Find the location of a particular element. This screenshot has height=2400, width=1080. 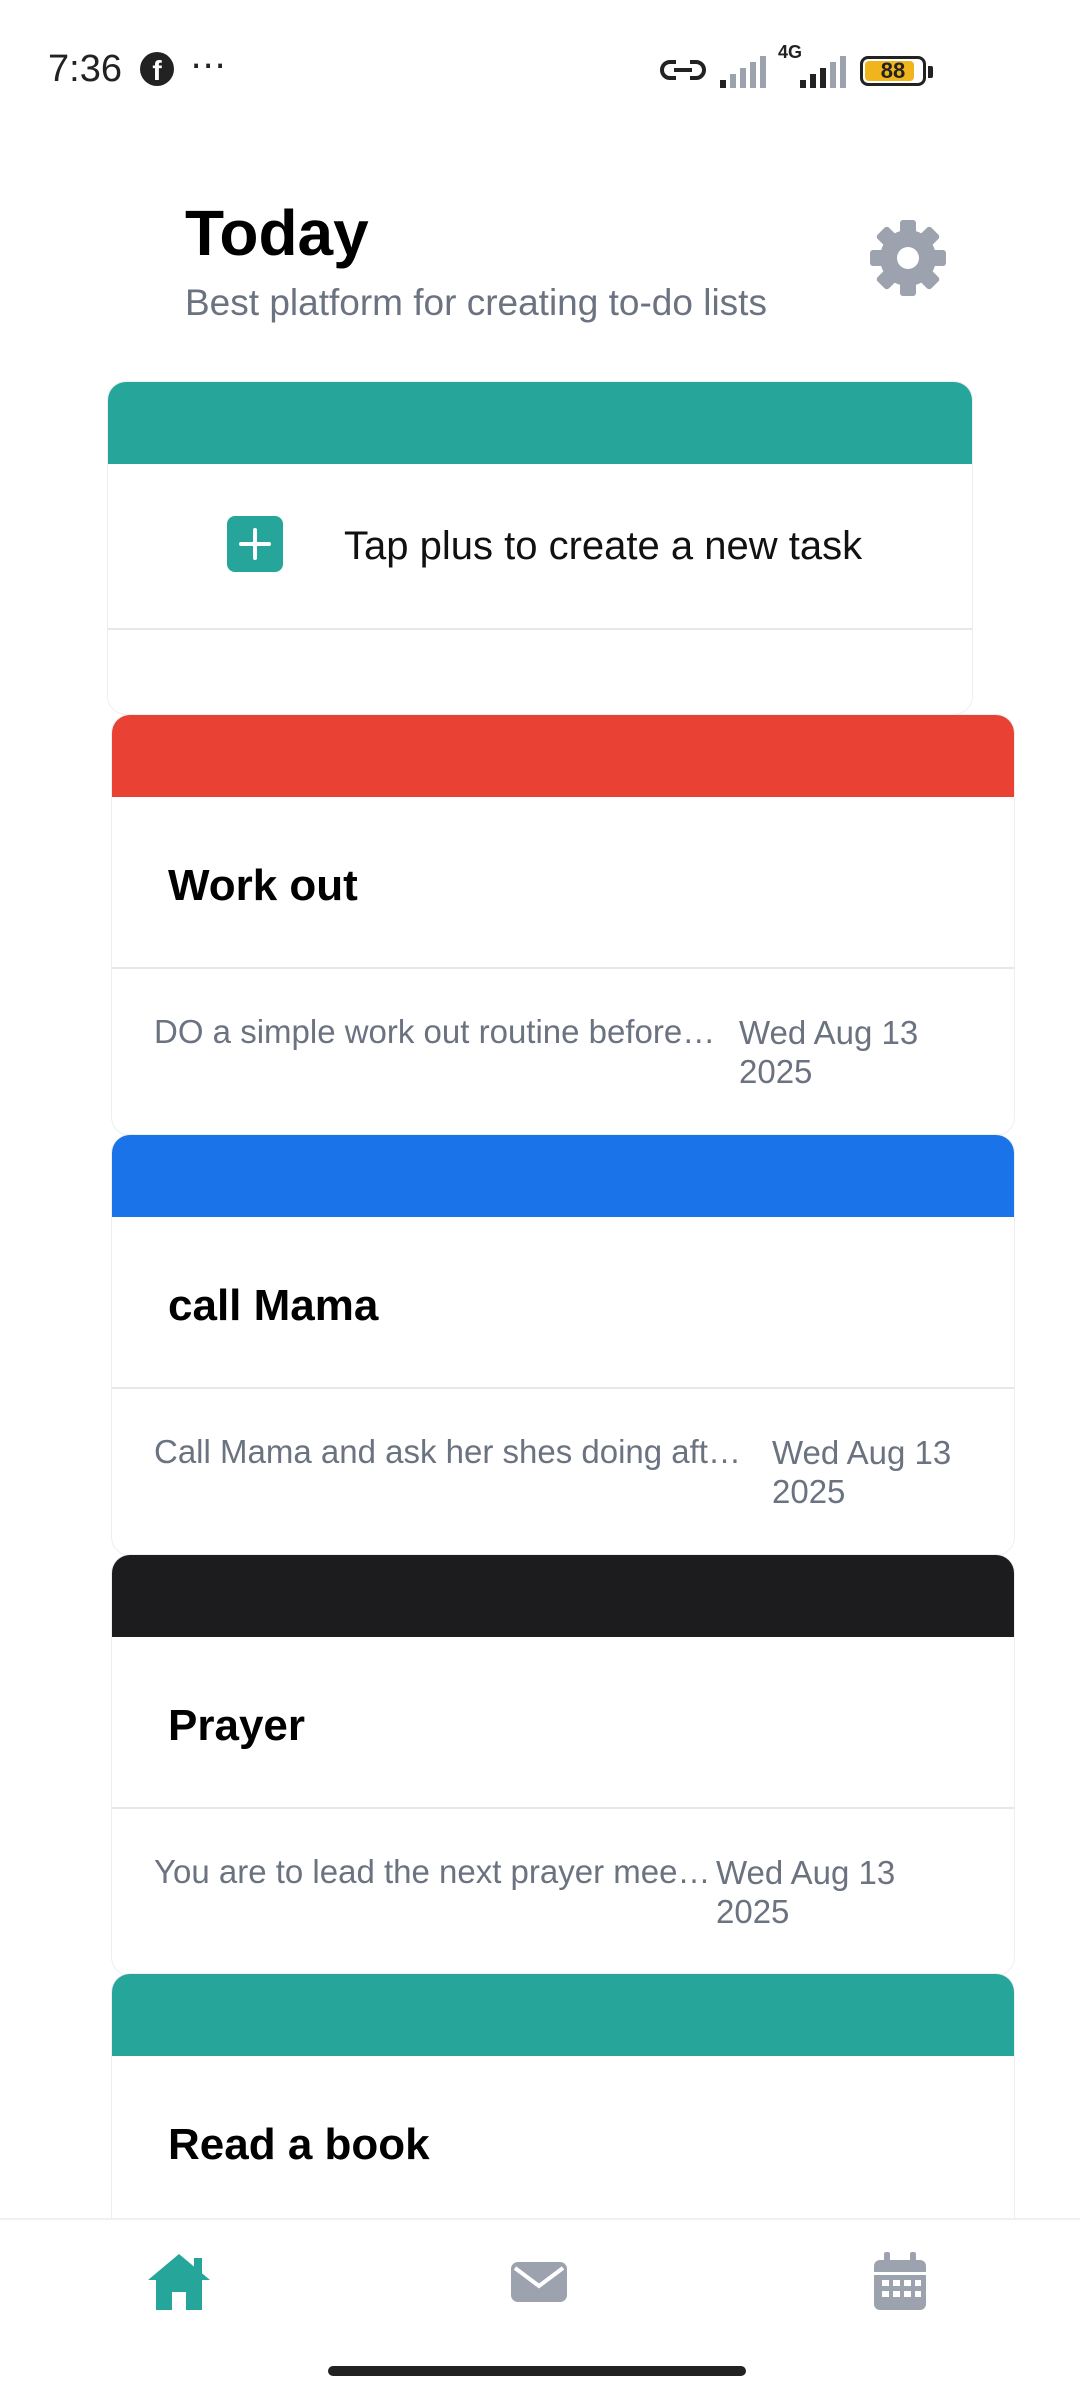

settings-button is located at coordinates (908, 258).